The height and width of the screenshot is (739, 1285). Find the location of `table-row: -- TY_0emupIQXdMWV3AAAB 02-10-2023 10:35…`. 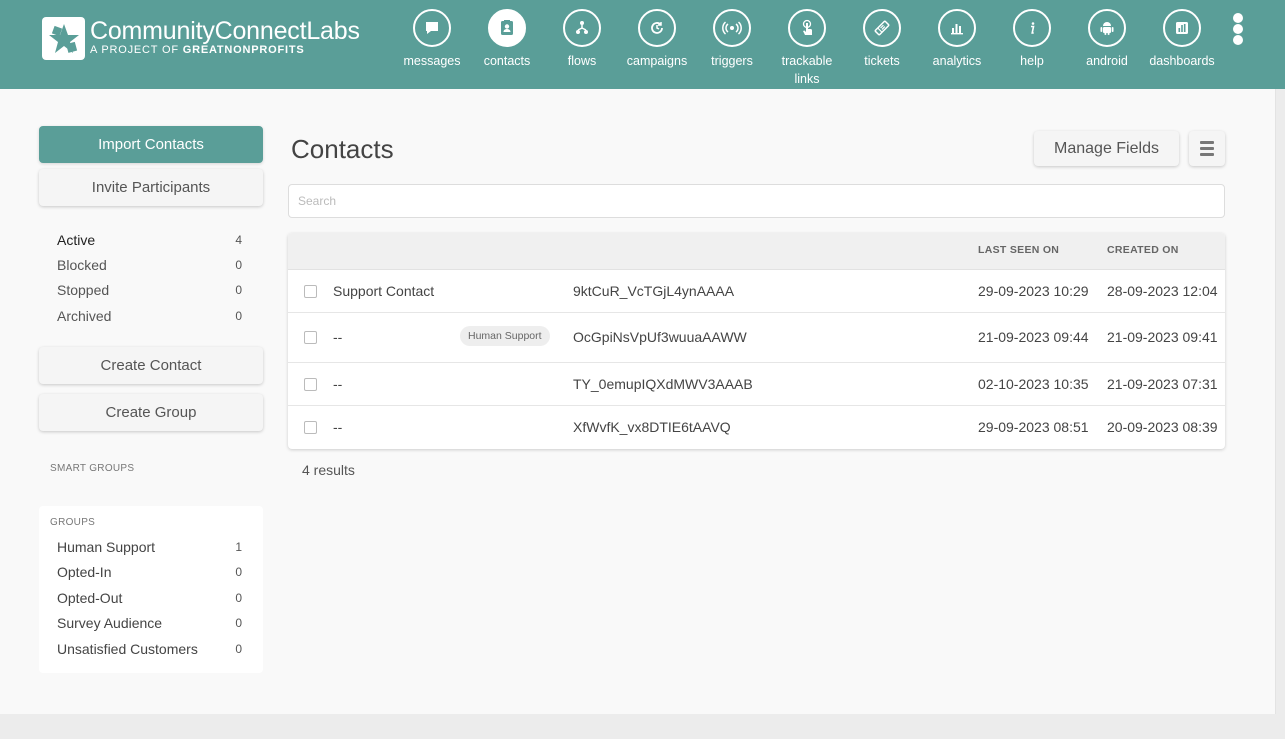

table-row: -- TY_0emupIQXdMWV3AAAB 02-10-2023 10:35… is located at coordinates (756, 384).